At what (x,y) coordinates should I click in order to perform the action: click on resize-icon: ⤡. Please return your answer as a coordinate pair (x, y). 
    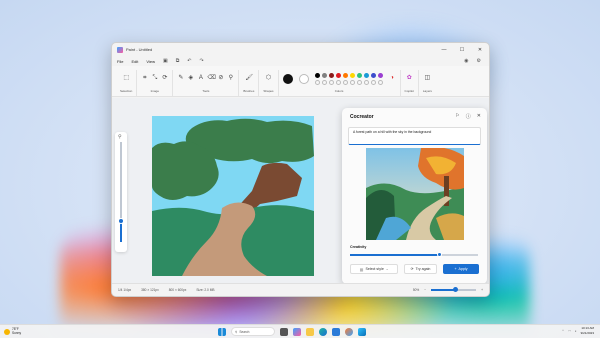
    Looking at the image, I should click on (154, 78).